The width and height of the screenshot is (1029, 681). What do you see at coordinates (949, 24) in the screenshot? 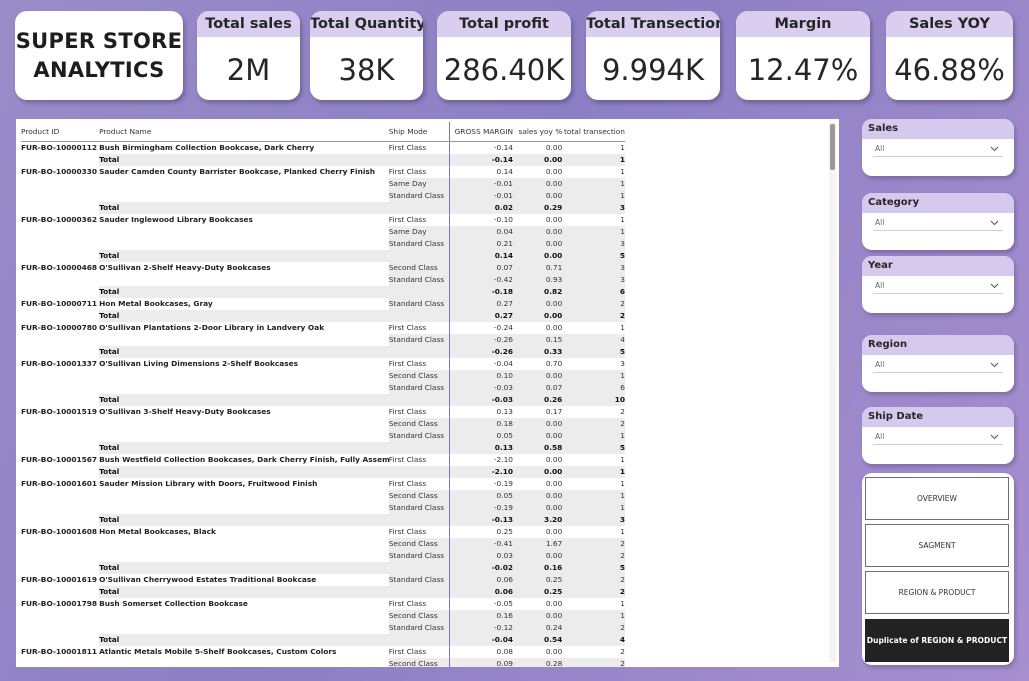
I see `kpi-title: Sales YOY` at bounding box center [949, 24].